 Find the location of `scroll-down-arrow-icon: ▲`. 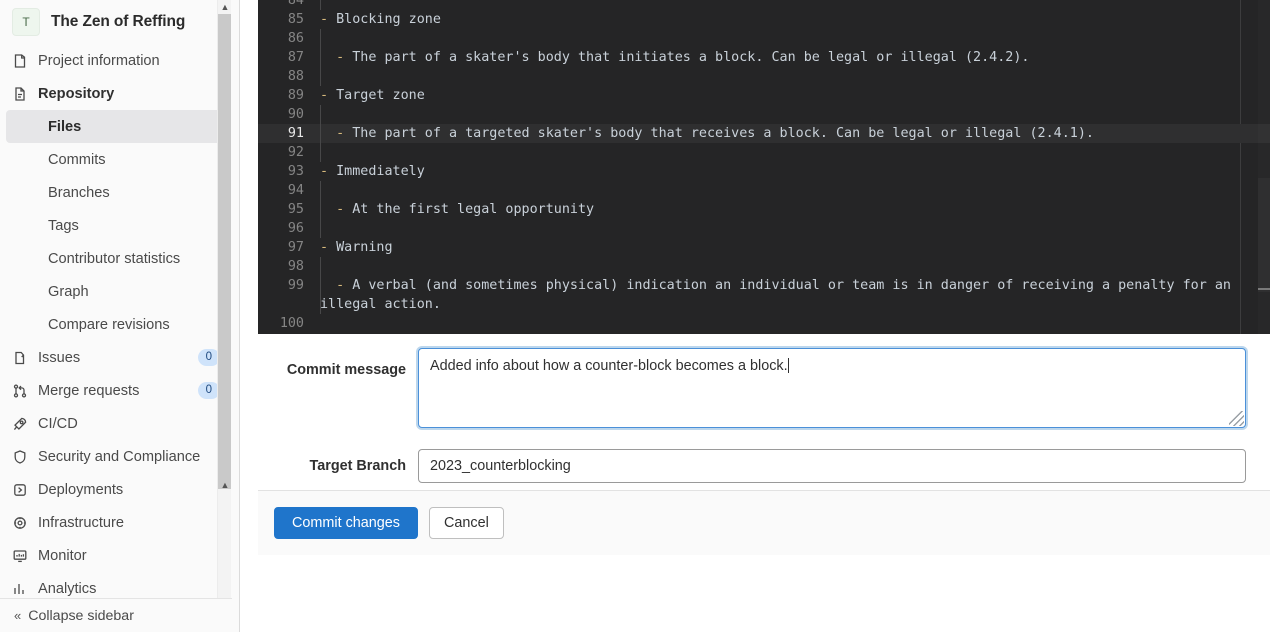

scroll-down-arrow-icon: ▲ is located at coordinates (225, 485).